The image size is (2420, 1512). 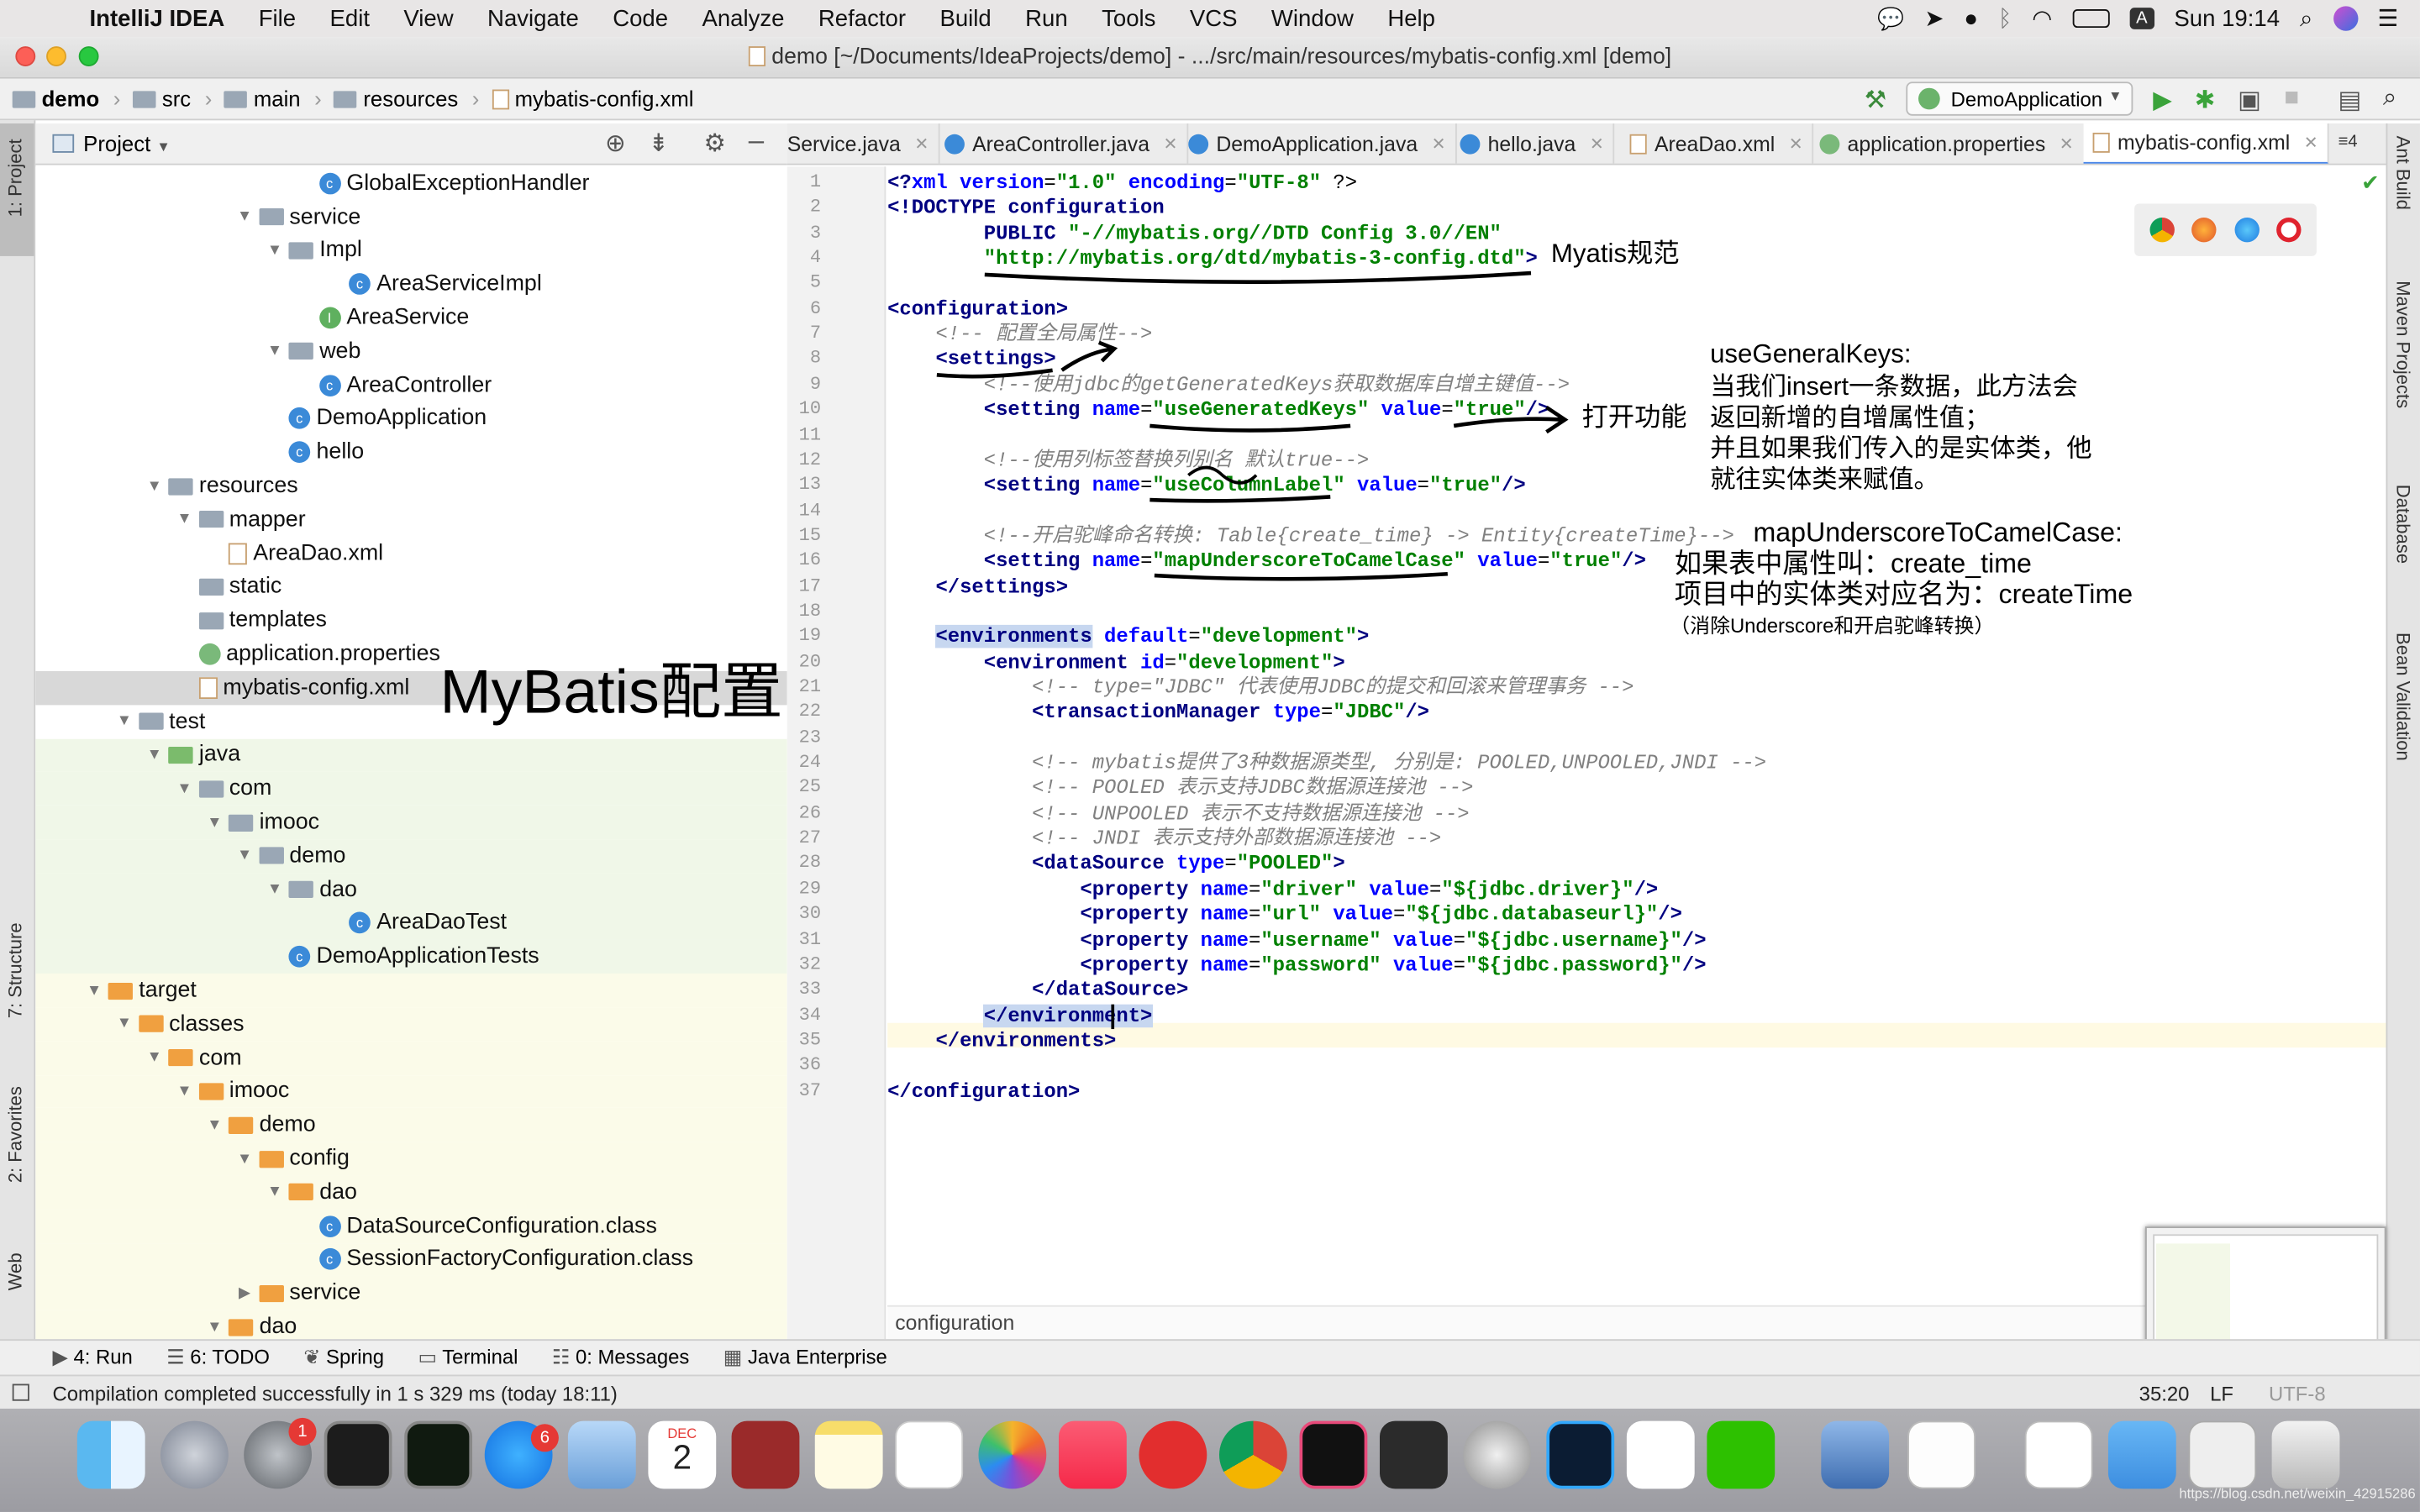 I want to click on baidu-netdisk-dock-icon, so click(x=1660, y=1454).